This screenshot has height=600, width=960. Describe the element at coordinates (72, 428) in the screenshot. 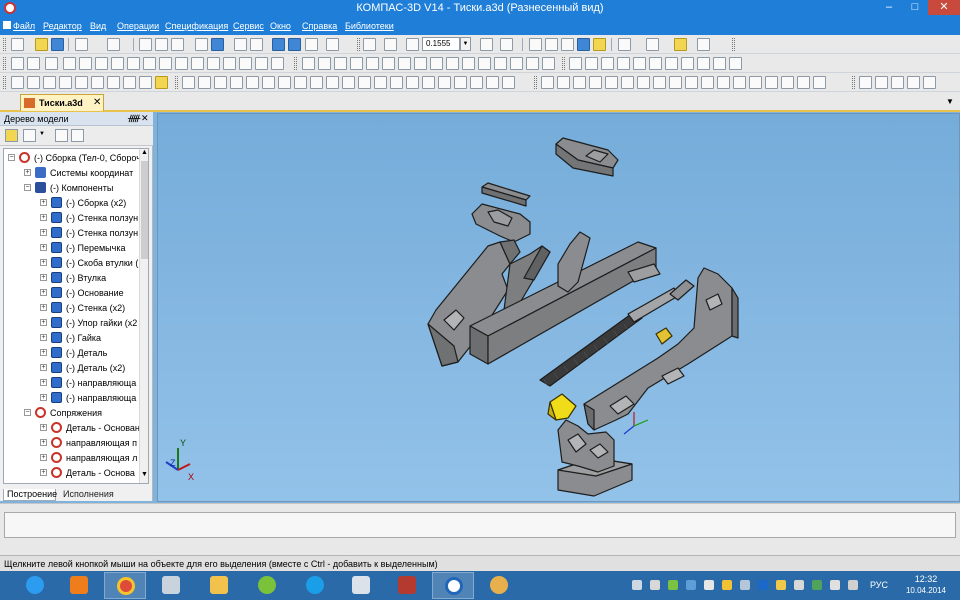

I see `tree-row: + Деталь - Основан` at that location.